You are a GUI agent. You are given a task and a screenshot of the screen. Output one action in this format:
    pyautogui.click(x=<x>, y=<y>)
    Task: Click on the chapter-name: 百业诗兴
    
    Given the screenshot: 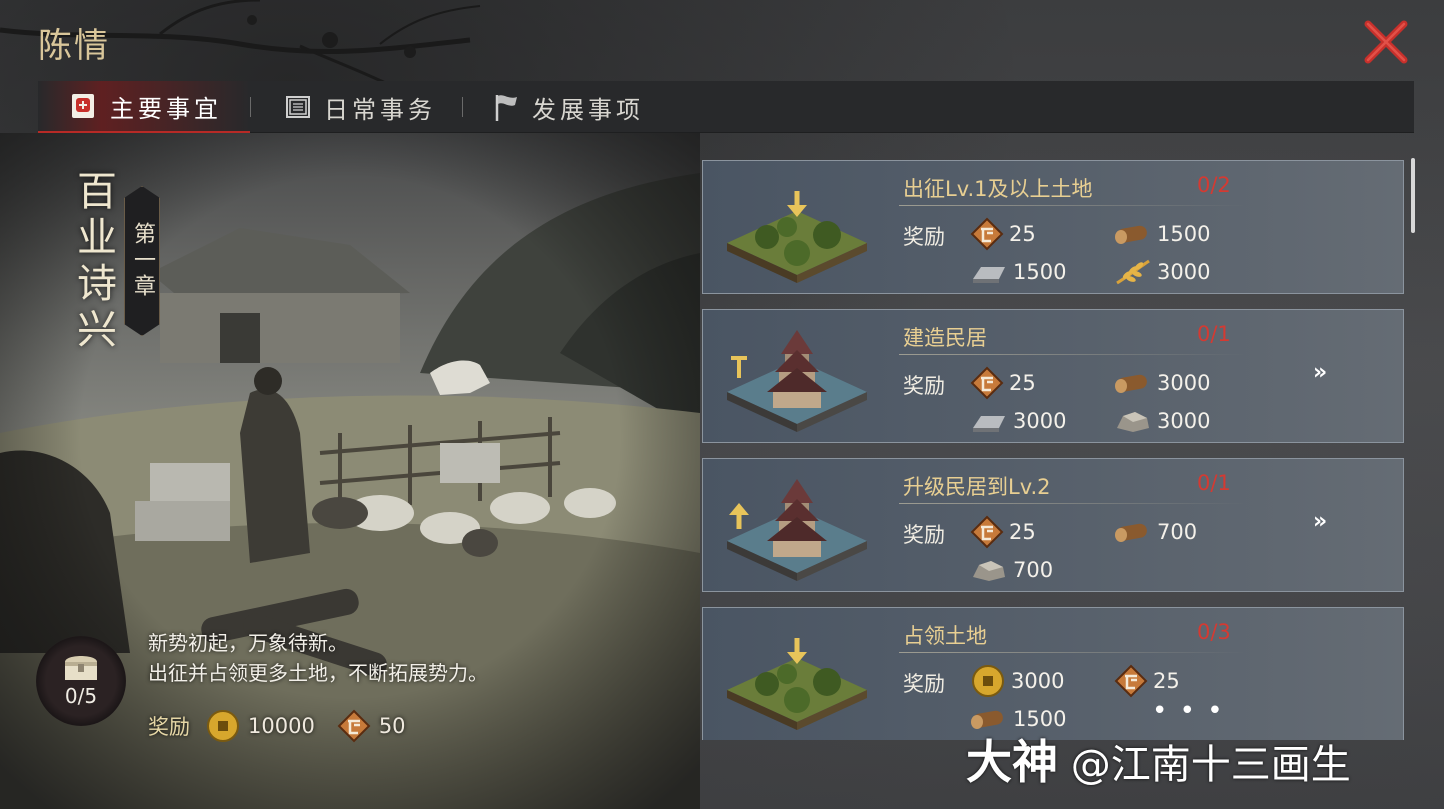 What is the action you would take?
    pyautogui.click(x=93, y=262)
    